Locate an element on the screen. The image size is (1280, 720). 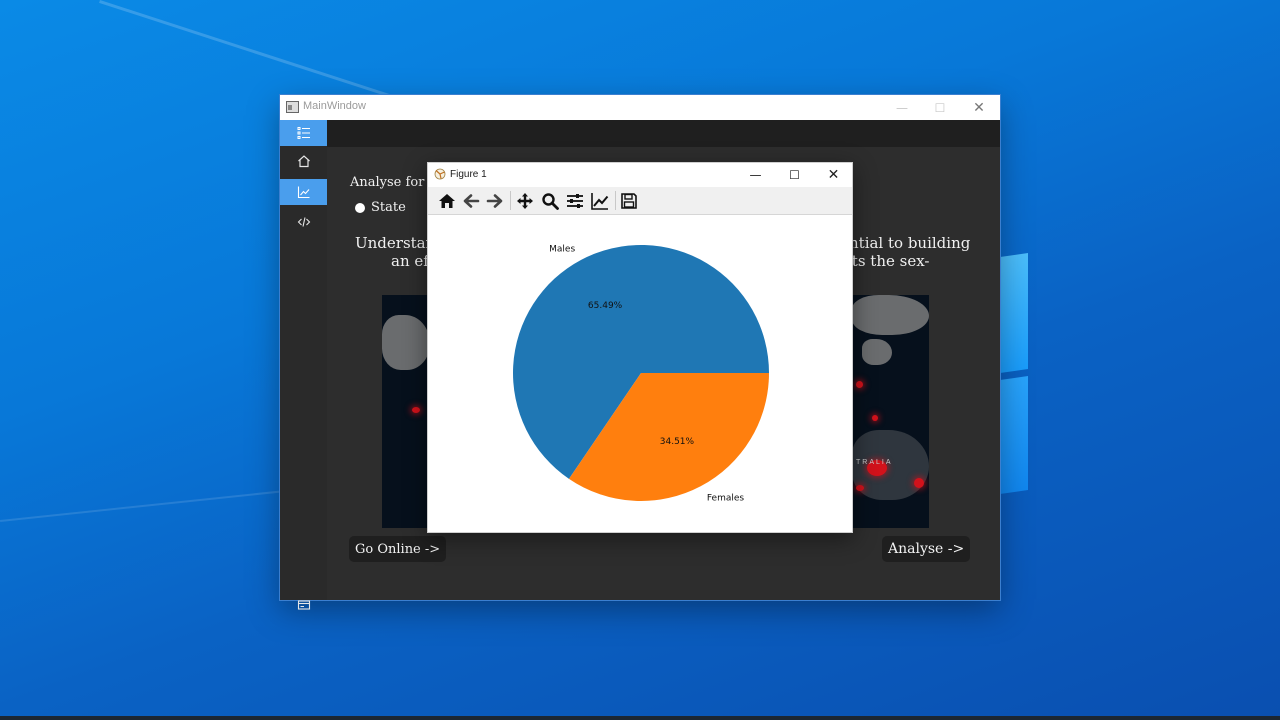
save-icon is located at coordinates (629, 201).